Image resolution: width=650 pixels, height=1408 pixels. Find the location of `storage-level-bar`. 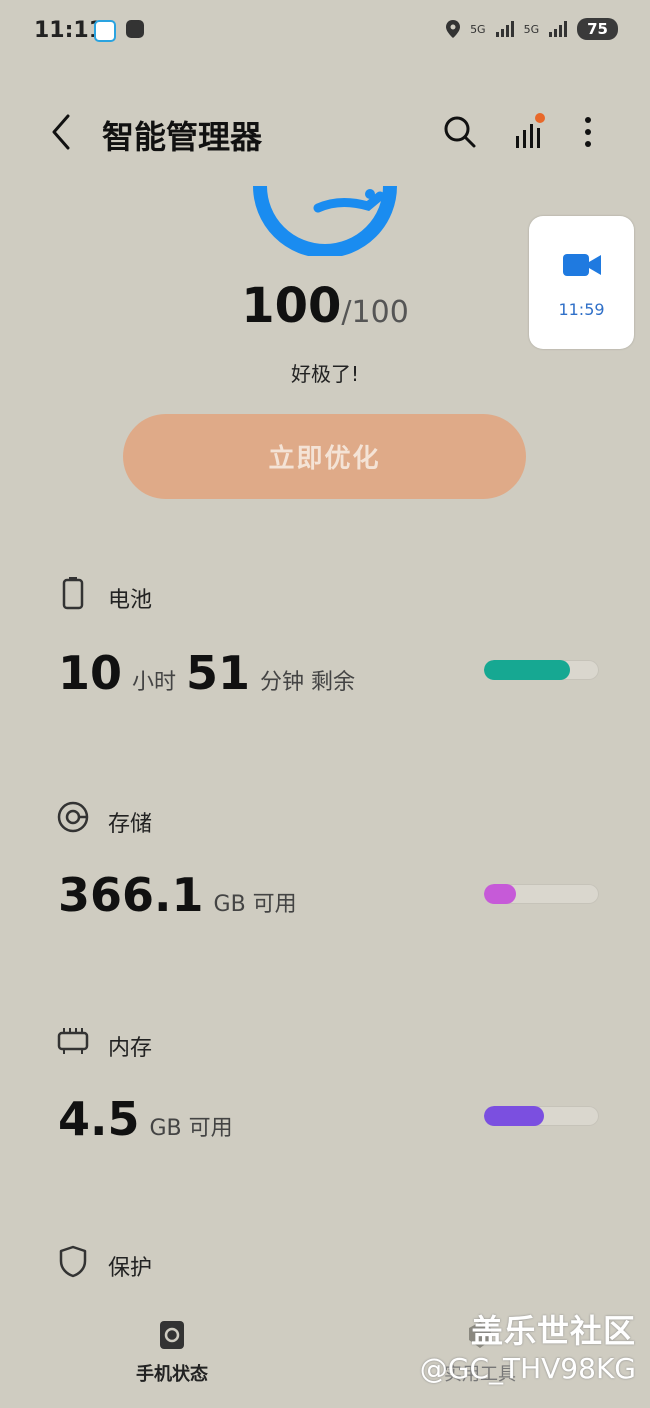

storage-level-bar is located at coordinates (541, 894).